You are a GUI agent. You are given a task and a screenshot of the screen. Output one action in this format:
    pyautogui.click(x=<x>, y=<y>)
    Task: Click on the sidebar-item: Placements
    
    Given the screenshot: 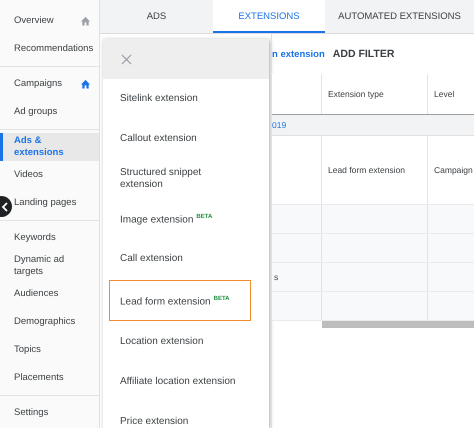 What is the action you would take?
    pyautogui.click(x=56, y=378)
    